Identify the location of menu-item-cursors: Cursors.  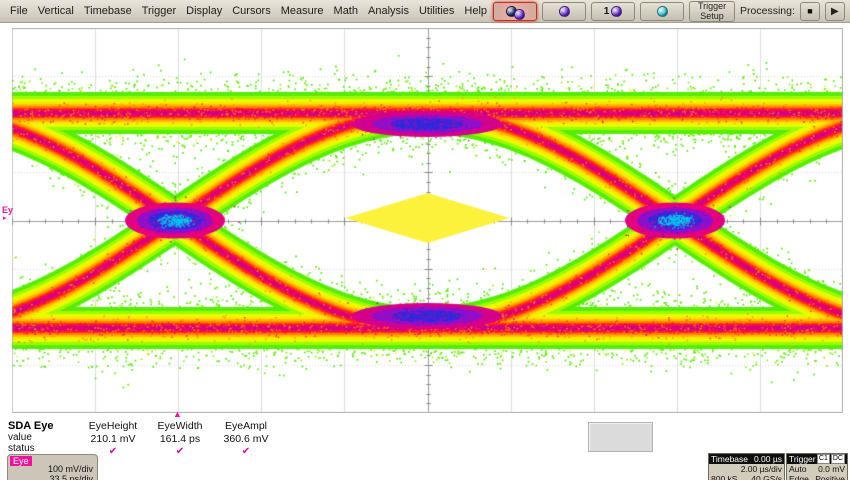
(251, 11).